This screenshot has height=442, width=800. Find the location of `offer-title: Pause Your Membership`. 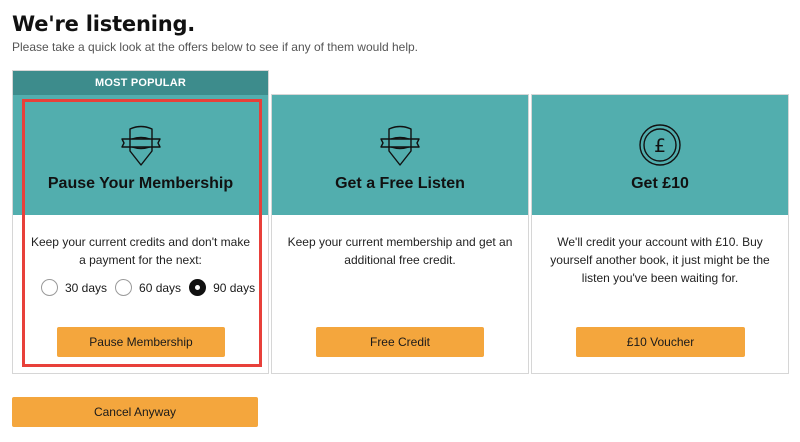

offer-title: Pause Your Membership is located at coordinates (140, 183).